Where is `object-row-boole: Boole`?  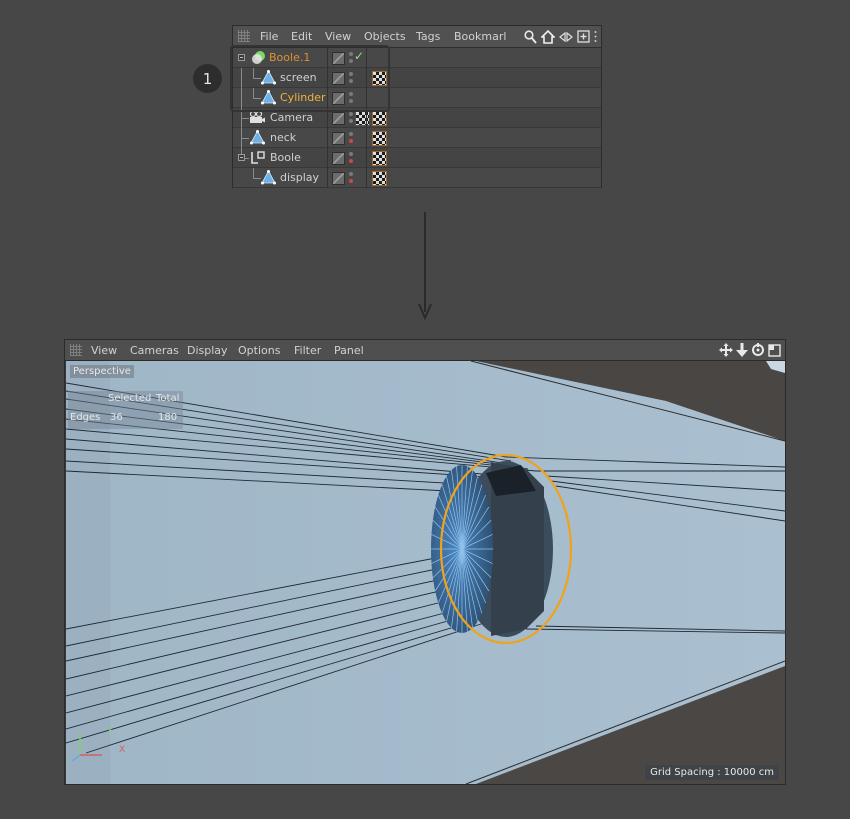
object-row-boole: Boole is located at coordinates (417, 158).